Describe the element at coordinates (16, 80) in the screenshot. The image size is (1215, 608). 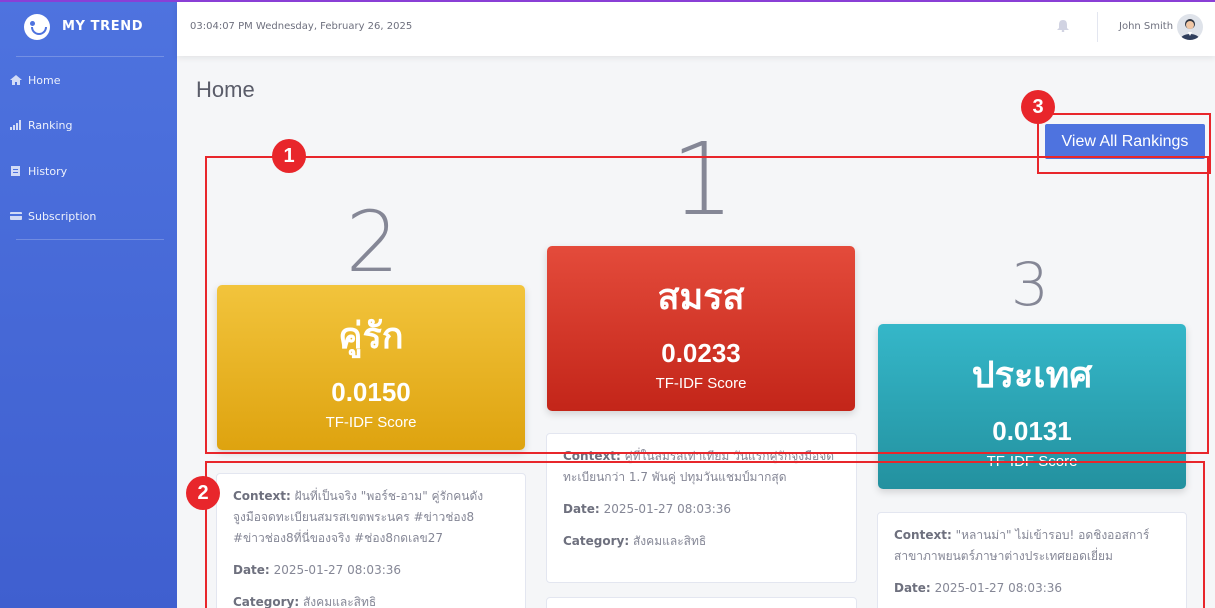
I see `home-icon` at that location.